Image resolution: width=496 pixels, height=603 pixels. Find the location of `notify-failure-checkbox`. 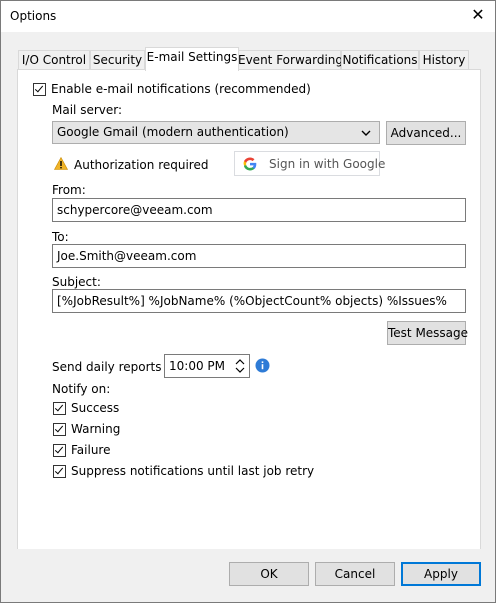

notify-failure-checkbox is located at coordinates (59, 450).